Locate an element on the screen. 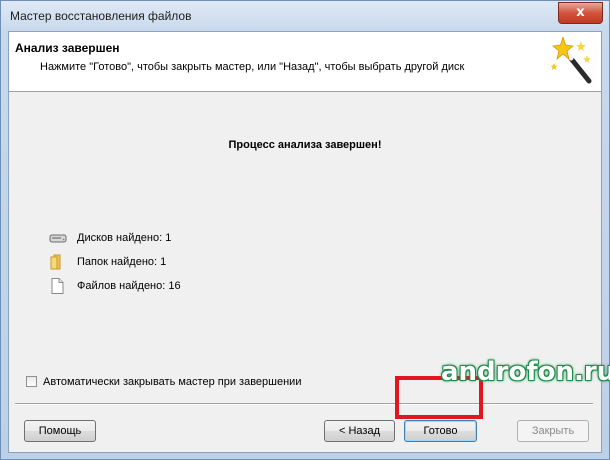  site-watermark: androfon.ru is located at coordinates (525, 372).